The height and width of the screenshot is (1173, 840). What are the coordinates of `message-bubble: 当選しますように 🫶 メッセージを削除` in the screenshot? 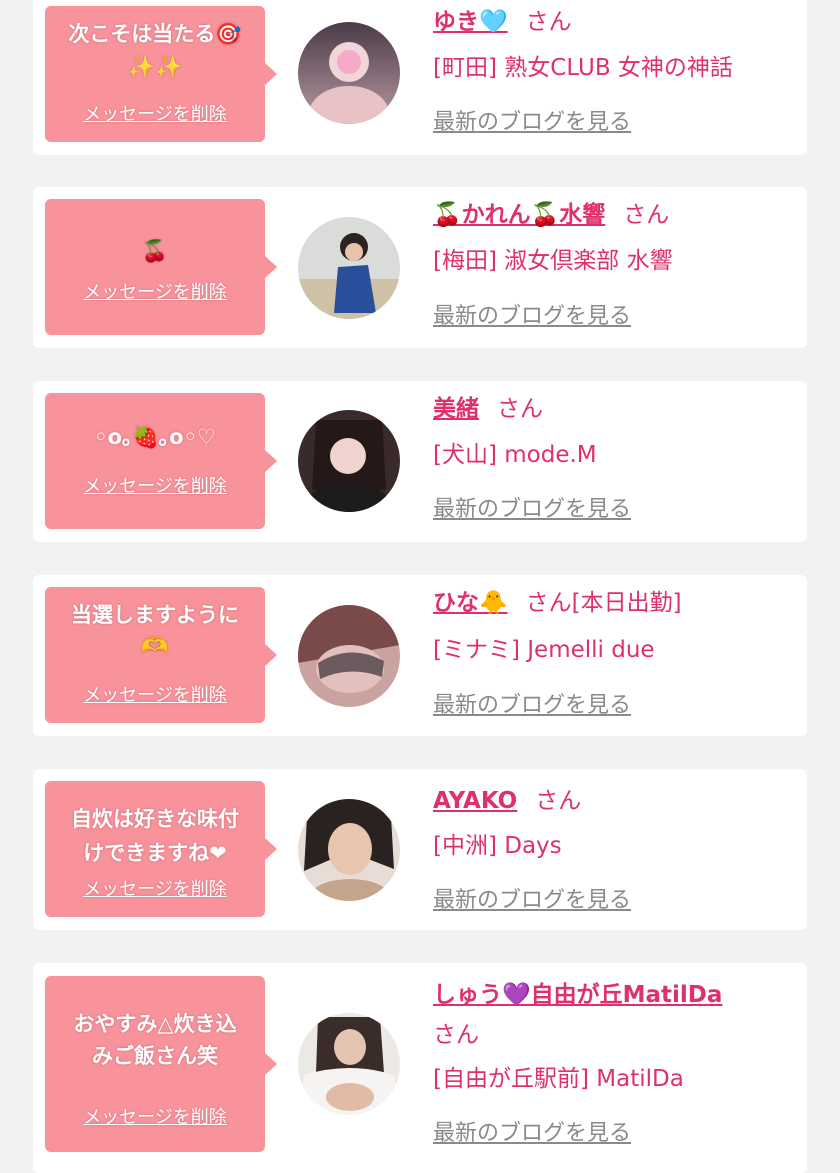 It's located at (161, 655).